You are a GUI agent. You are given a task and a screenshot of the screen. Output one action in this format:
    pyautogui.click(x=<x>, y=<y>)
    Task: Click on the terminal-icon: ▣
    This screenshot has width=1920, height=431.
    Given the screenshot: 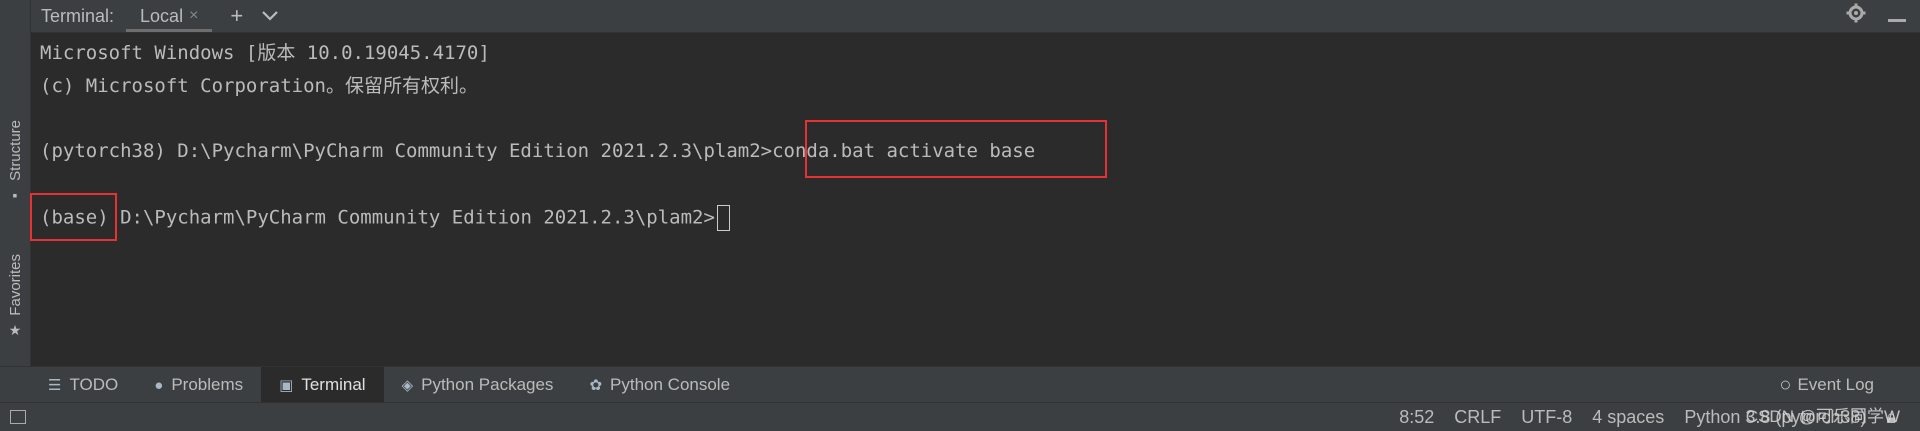 What is the action you would take?
    pyautogui.click(x=286, y=385)
    